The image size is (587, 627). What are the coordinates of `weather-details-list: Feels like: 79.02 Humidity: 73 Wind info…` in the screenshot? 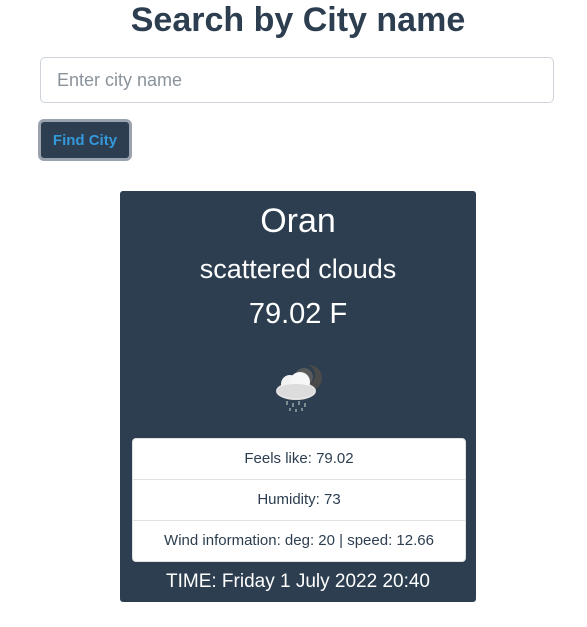 It's located at (299, 500).